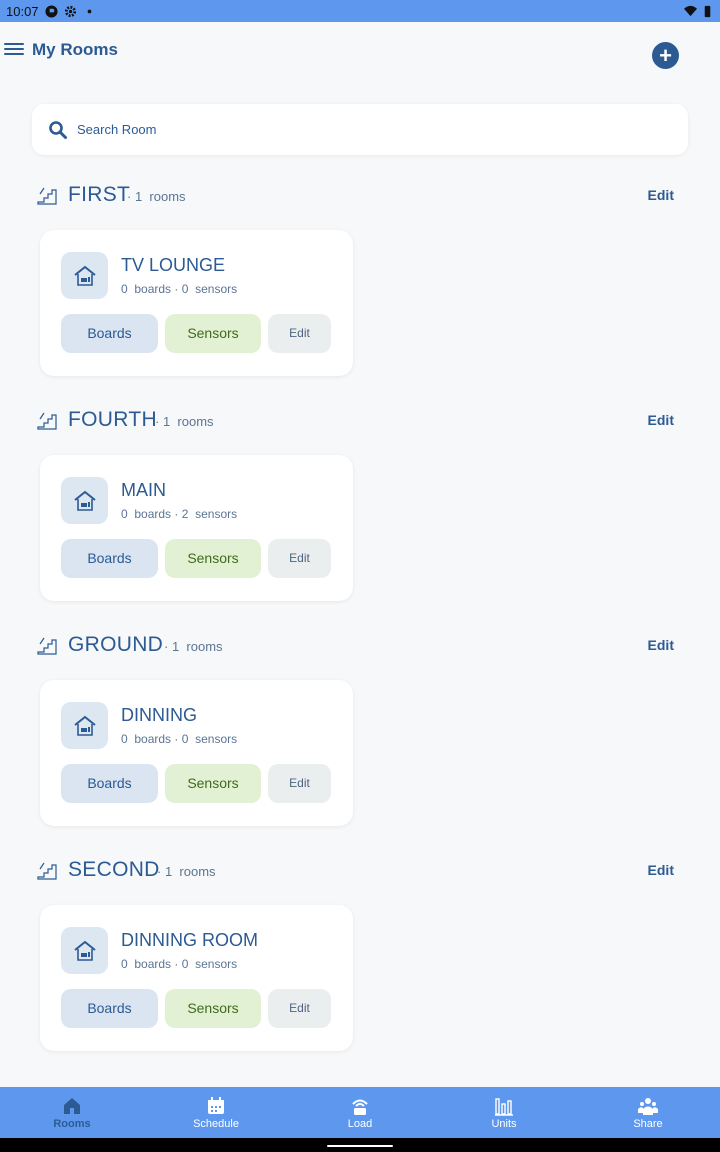  I want to click on nav-label: Load, so click(360, 1123).